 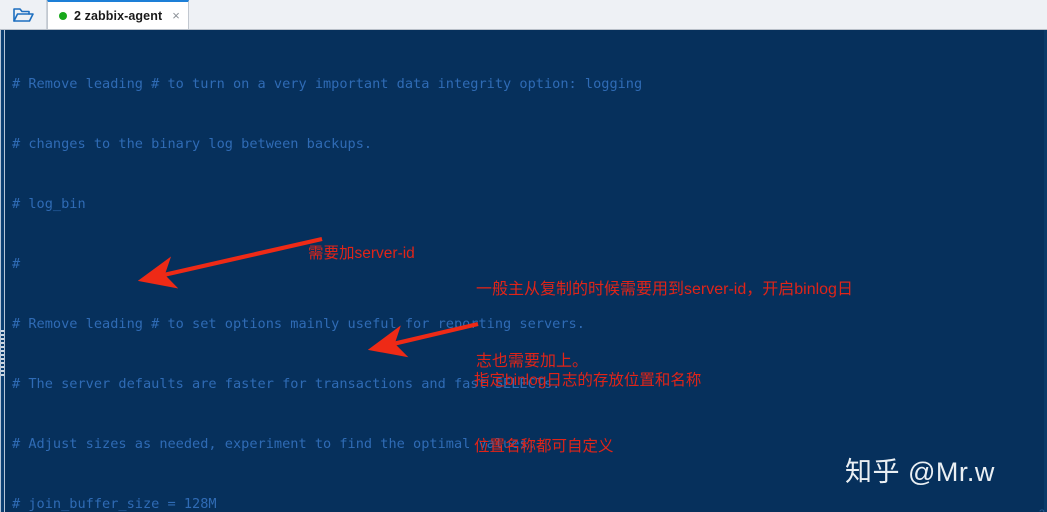 I want to click on terminal-left-border, so click(x=2, y=271).